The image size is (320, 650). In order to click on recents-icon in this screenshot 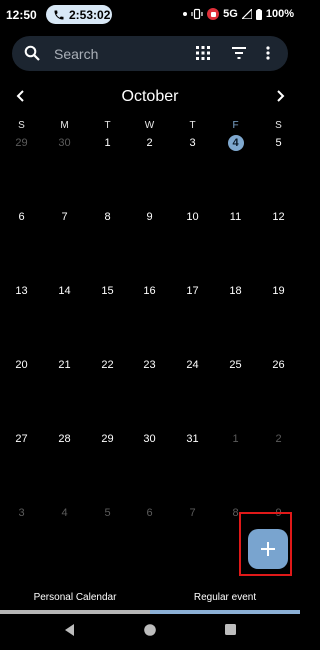, I will do `click(230, 629)`.